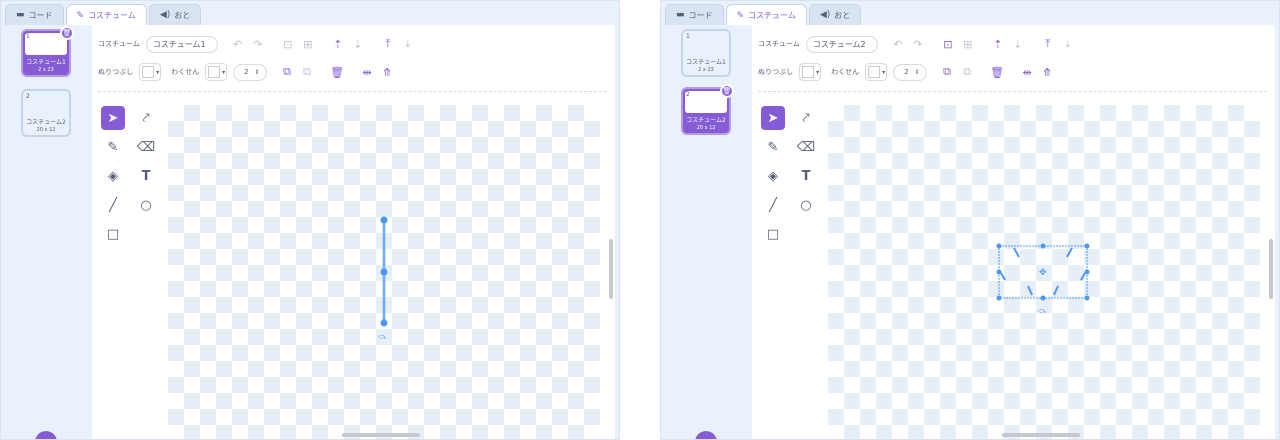 This screenshot has width=1280, height=440. Describe the element at coordinates (181, 44) in the screenshot. I see `costume-name-input: コスチューム1` at that location.